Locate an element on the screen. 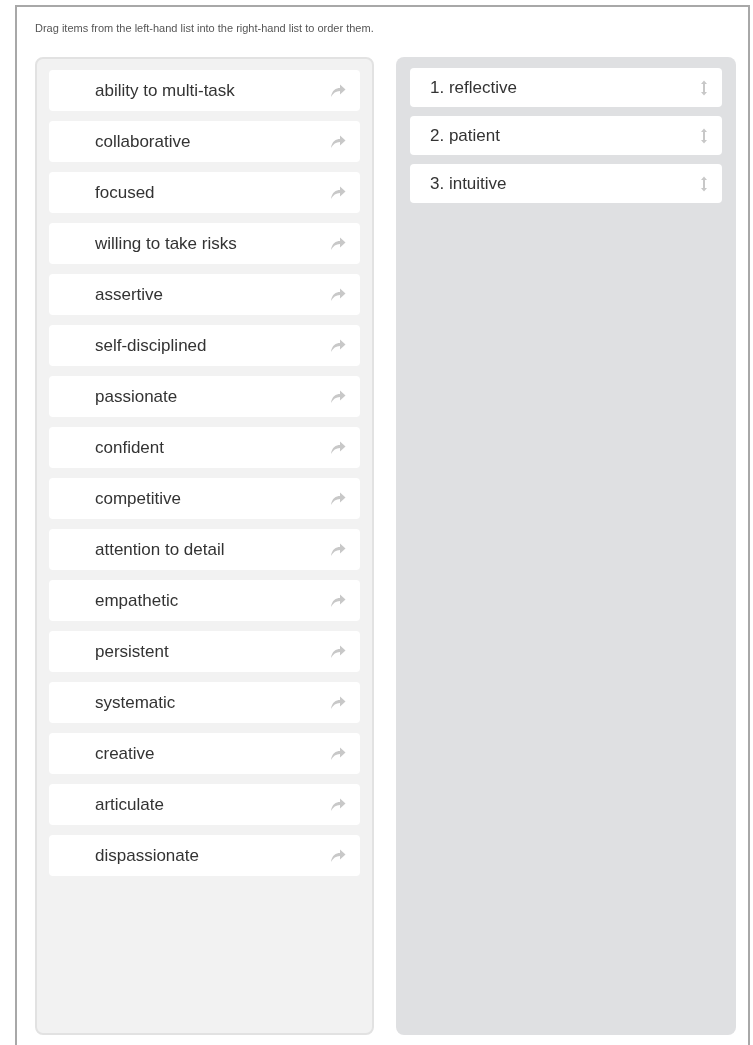  draggable-item: systematic is located at coordinates (204, 702).